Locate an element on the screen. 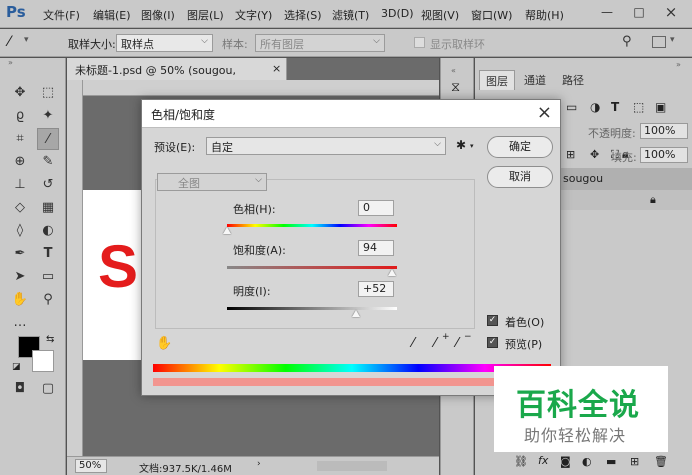 This screenshot has height=475, width=692. healing-brush-icon: ⊕ is located at coordinates (20, 162).